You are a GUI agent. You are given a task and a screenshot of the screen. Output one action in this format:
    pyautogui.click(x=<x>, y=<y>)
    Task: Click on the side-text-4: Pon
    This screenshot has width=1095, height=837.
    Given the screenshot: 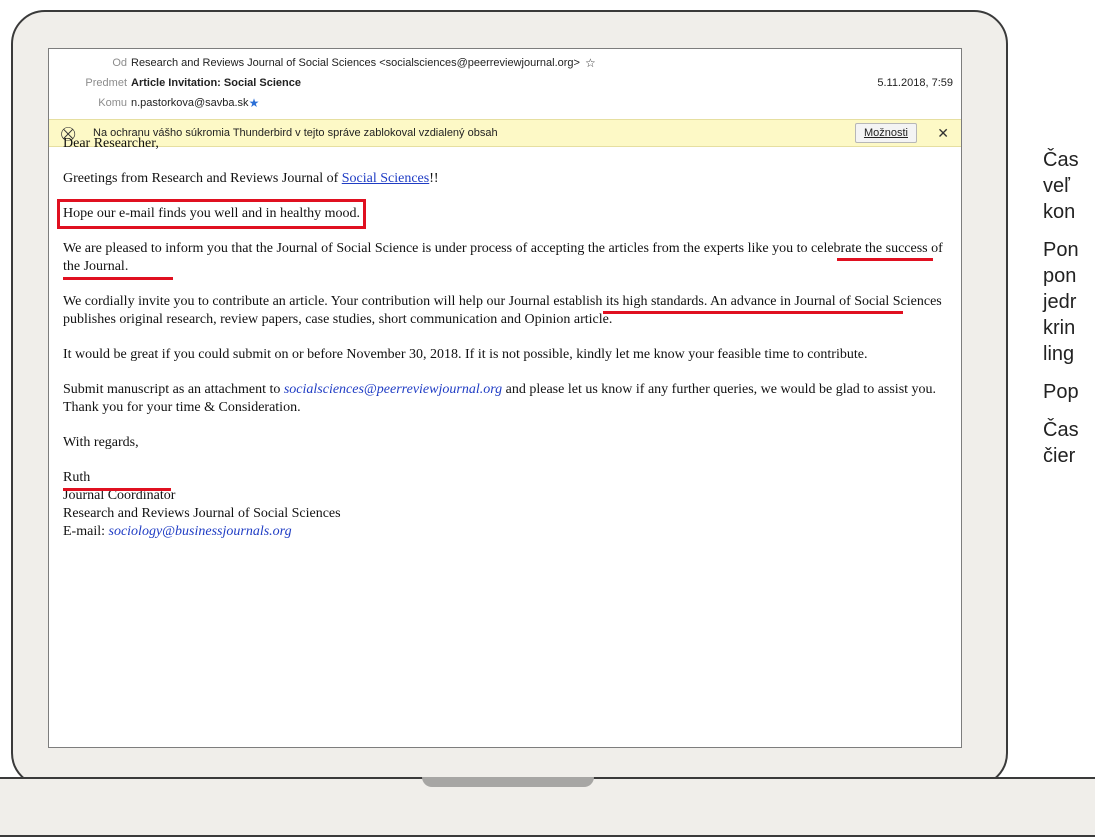 What is the action you would take?
    pyautogui.click(x=1061, y=250)
    